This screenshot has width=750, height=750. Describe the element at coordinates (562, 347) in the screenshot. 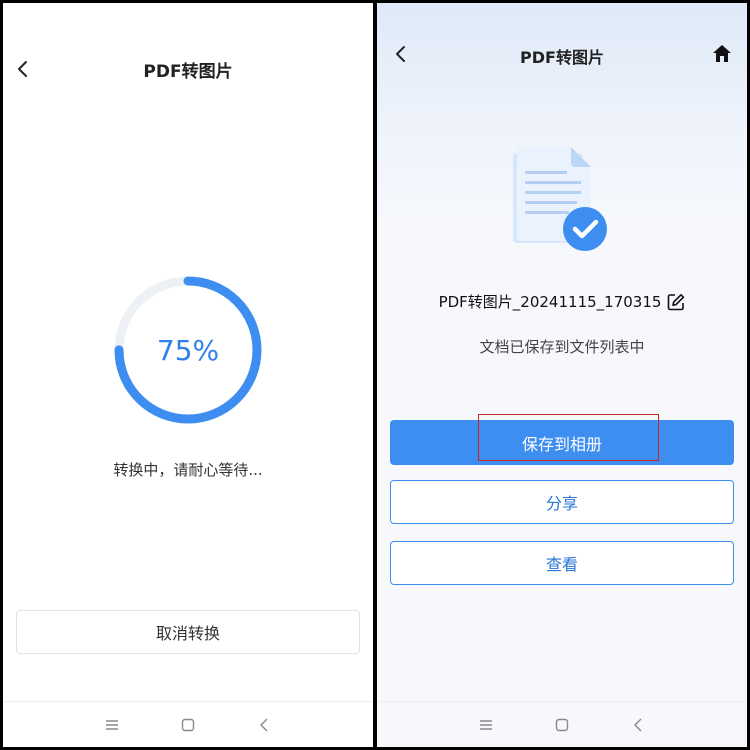

I see `saved-message: 文档已保存到文件列表中` at that location.